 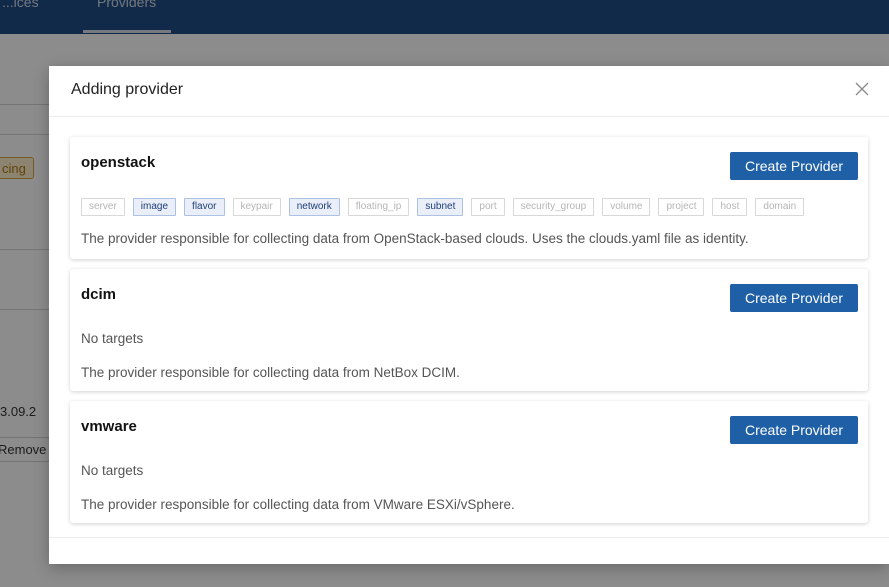 I want to click on target-tag: host, so click(x=730, y=207).